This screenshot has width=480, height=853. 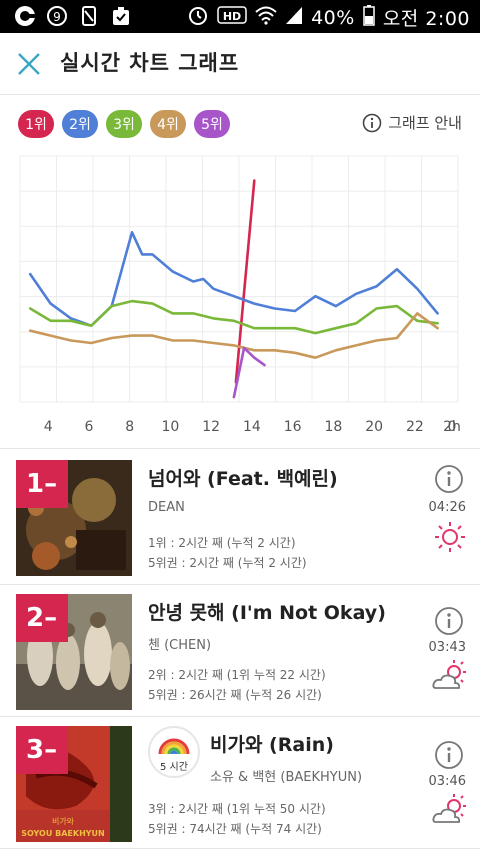 What do you see at coordinates (452, 427) in the screenshot?
I see `x-tick-label: 2h` at bounding box center [452, 427].